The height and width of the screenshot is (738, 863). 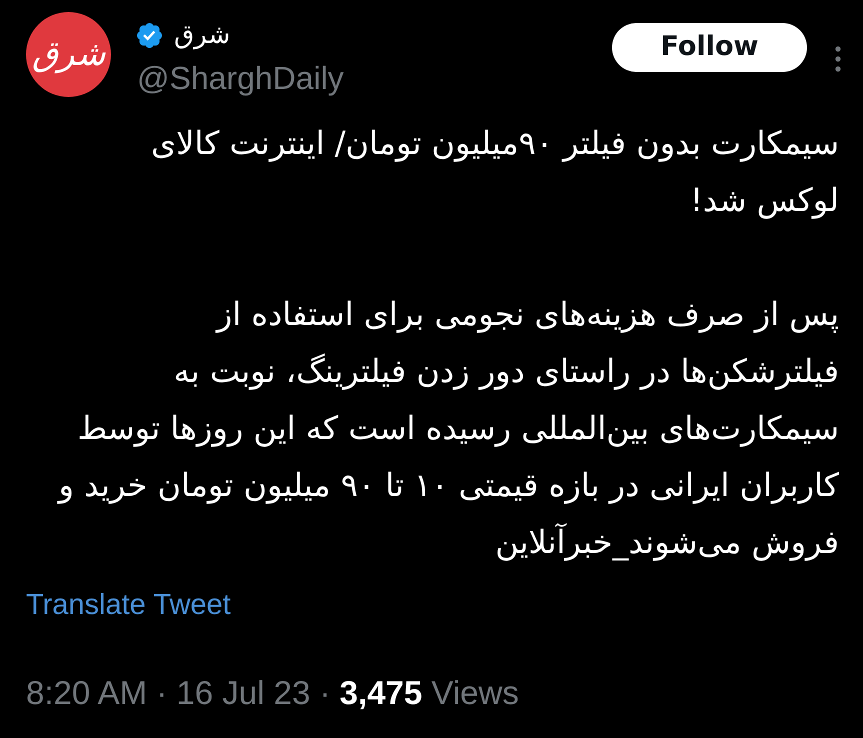 What do you see at coordinates (202, 35) in the screenshot?
I see `display-name: شرق` at bounding box center [202, 35].